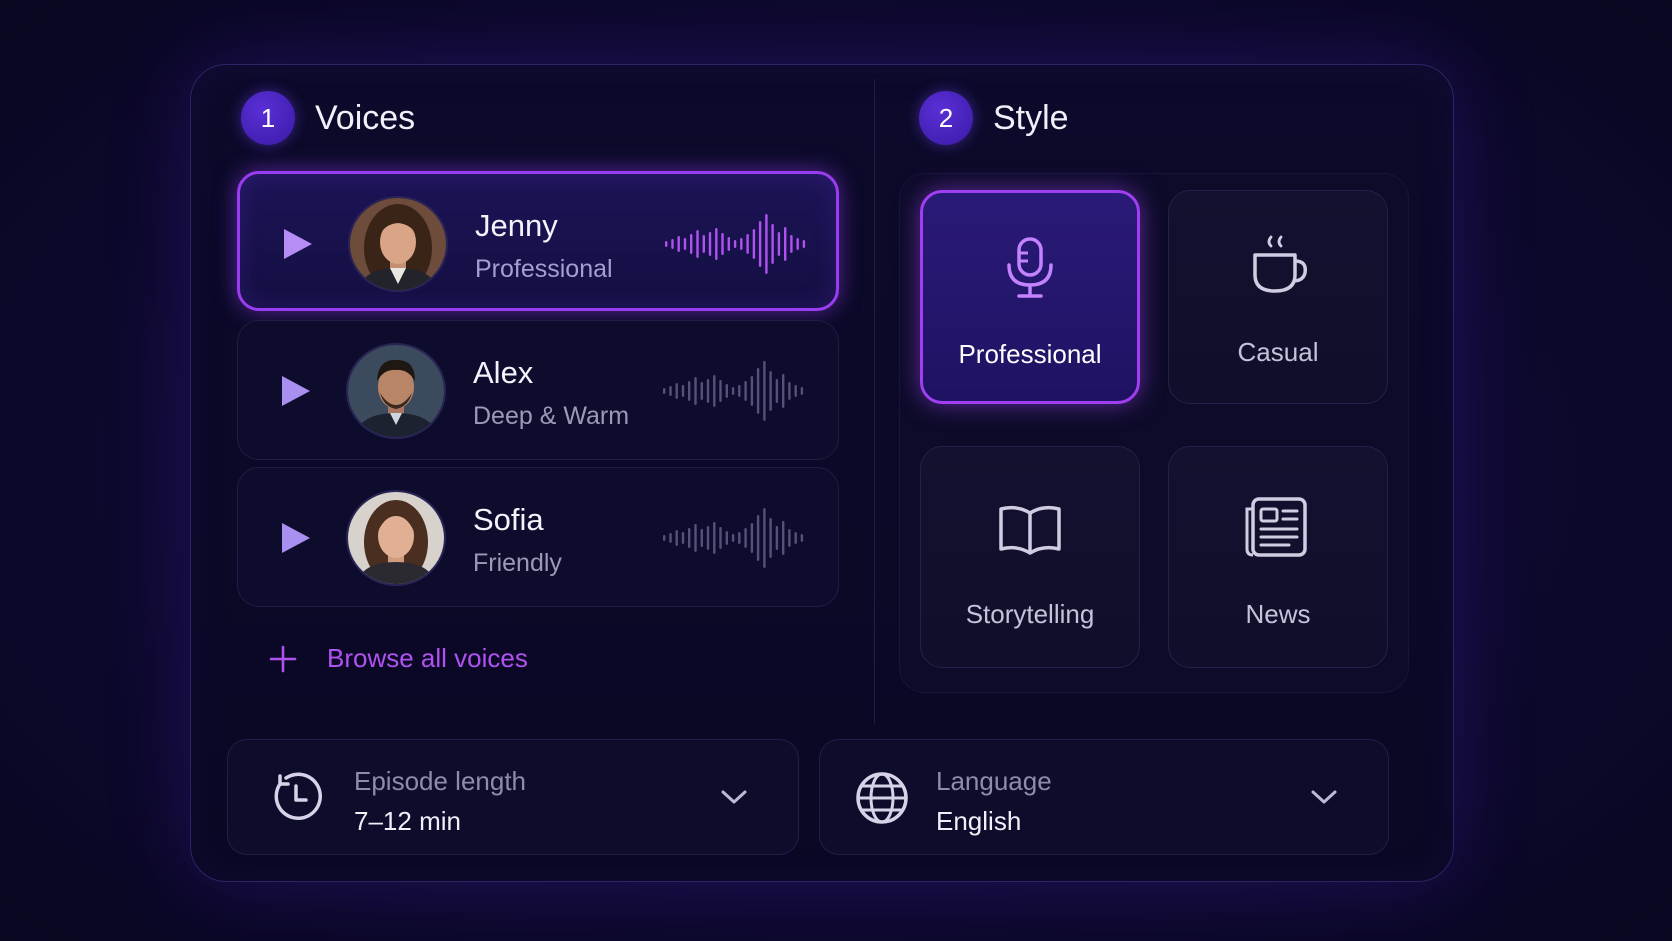 The image size is (1672, 941). Describe the element at coordinates (407, 821) in the screenshot. I see `episode-length-value: 7–12 min` at that location.